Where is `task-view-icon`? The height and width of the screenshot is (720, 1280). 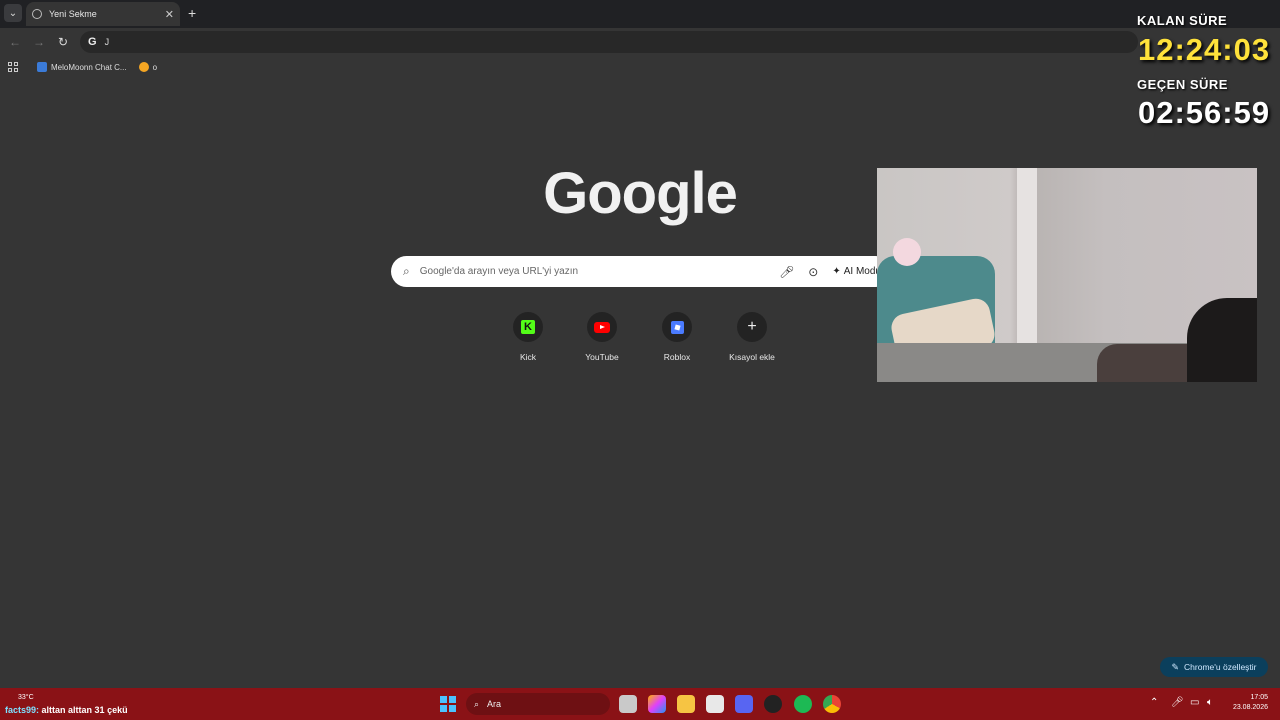
task-view-icon is located at coordinates (628, 704).